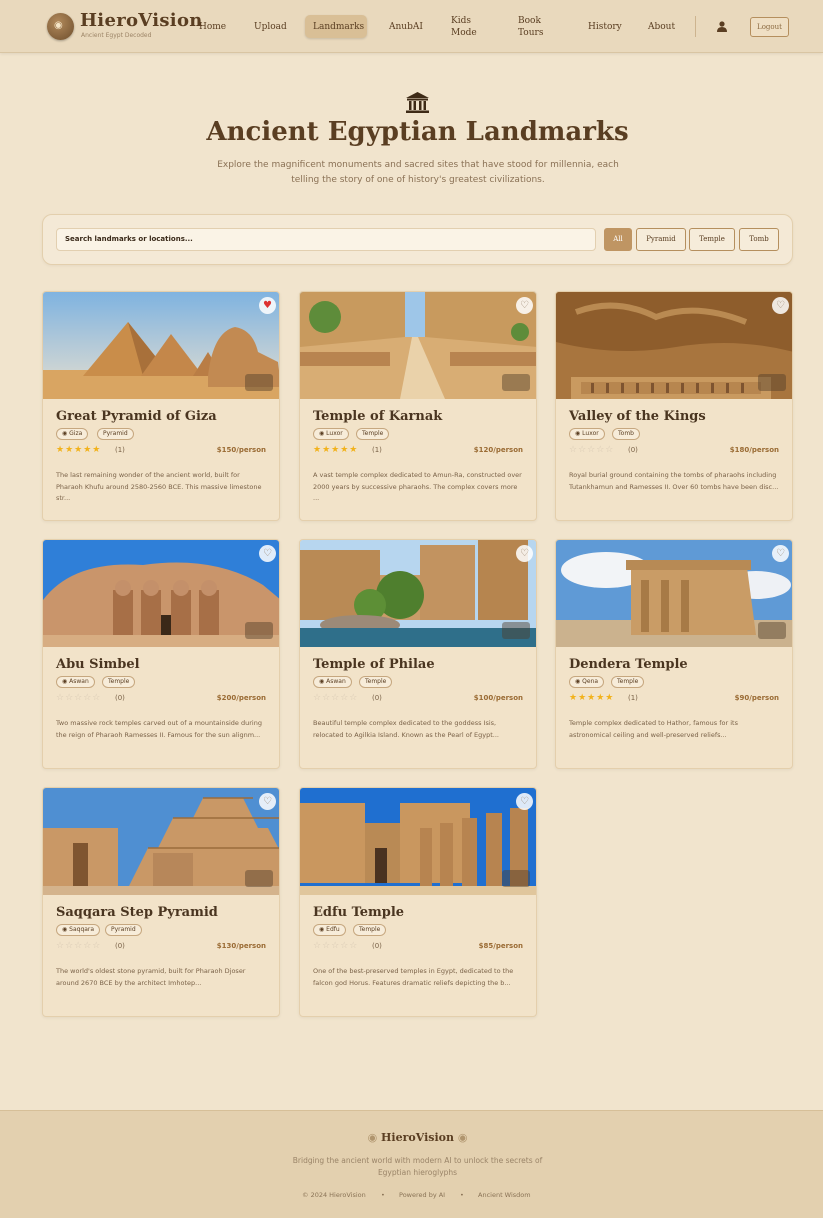 The width and height of the screenshot is (823, 1218). I want to click on nav-anubai: AnubAI, so click(406, 27).